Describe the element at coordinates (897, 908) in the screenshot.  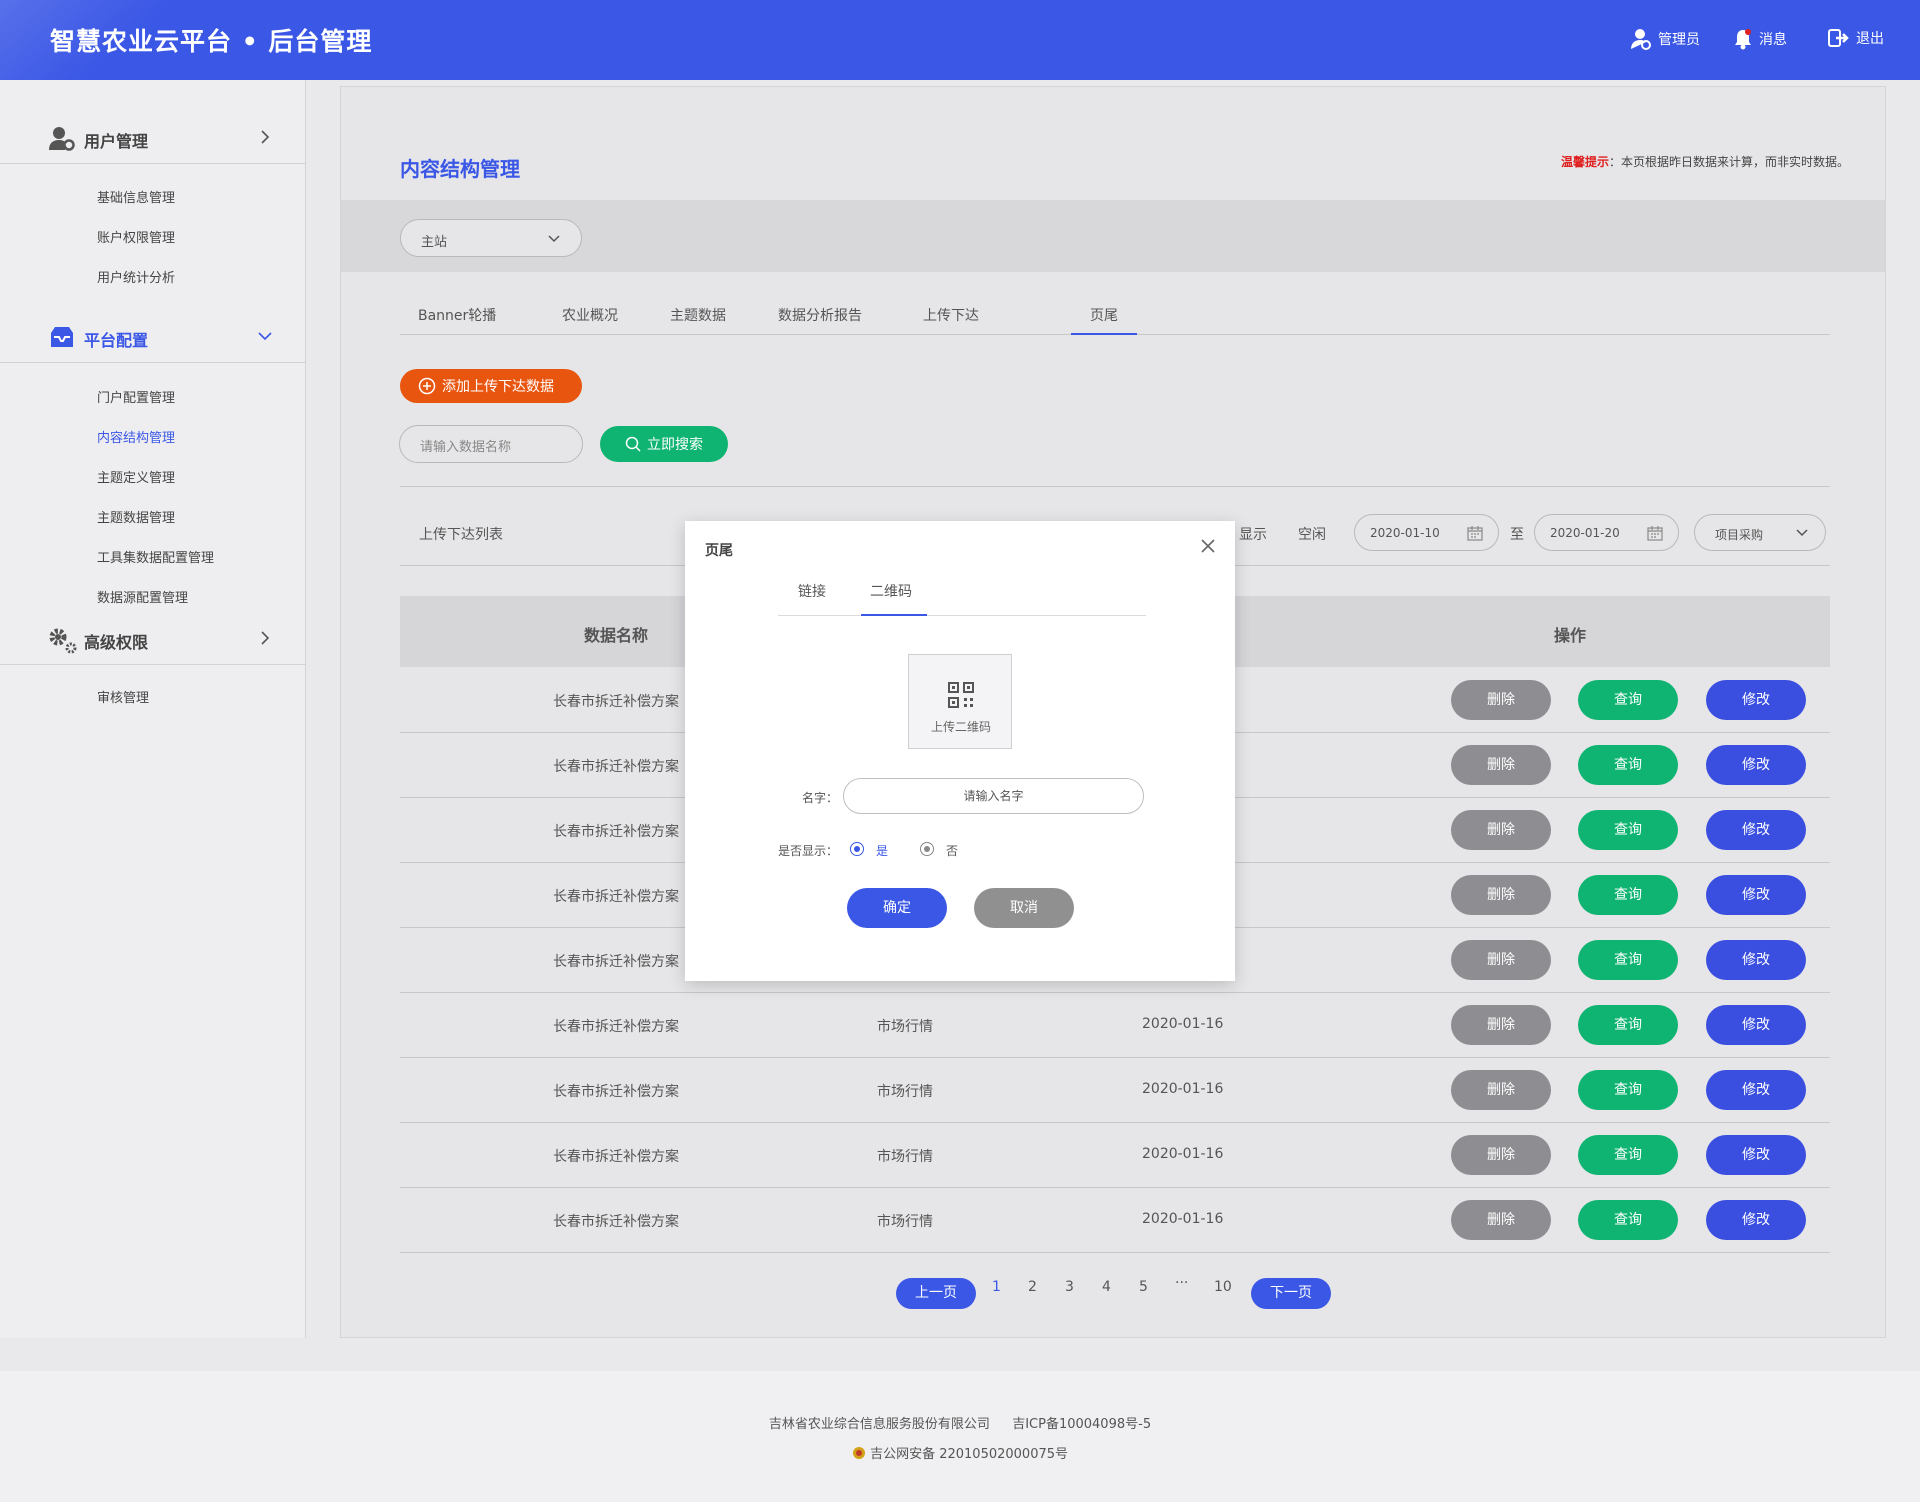
I see `confirm-button: 确定` at that location.